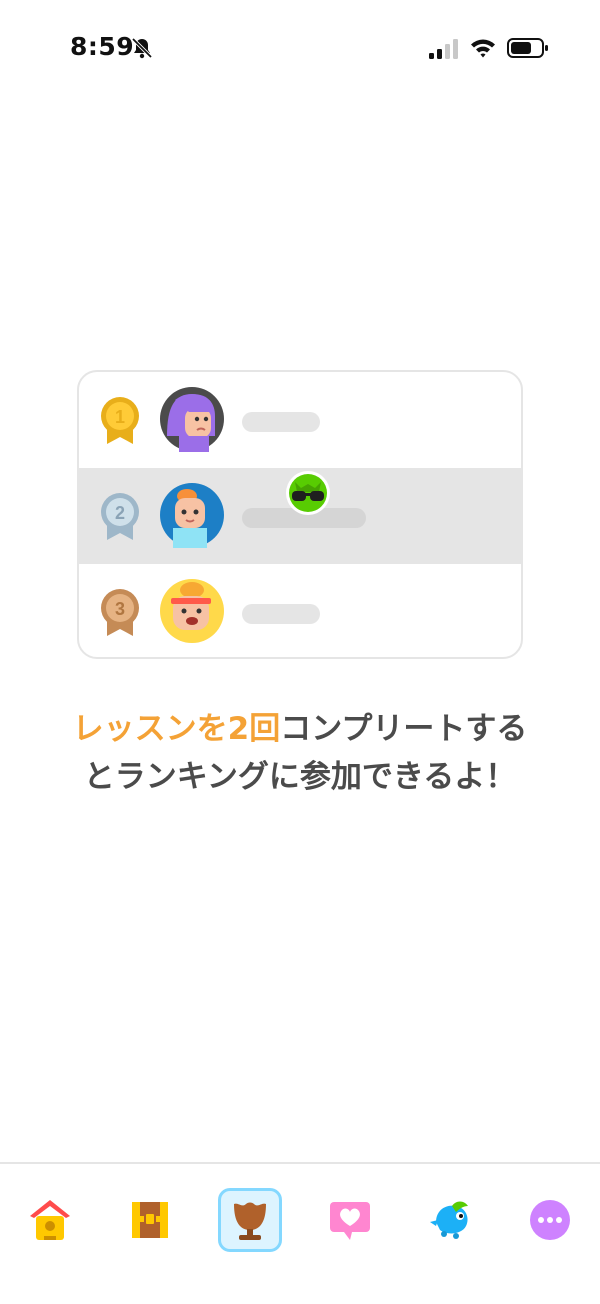 The image size is (600, 1304). What do you see at coordinates (300, 48) in the screenshot?
I see `status-bar: 8:59` at bounding box center [300, 48].